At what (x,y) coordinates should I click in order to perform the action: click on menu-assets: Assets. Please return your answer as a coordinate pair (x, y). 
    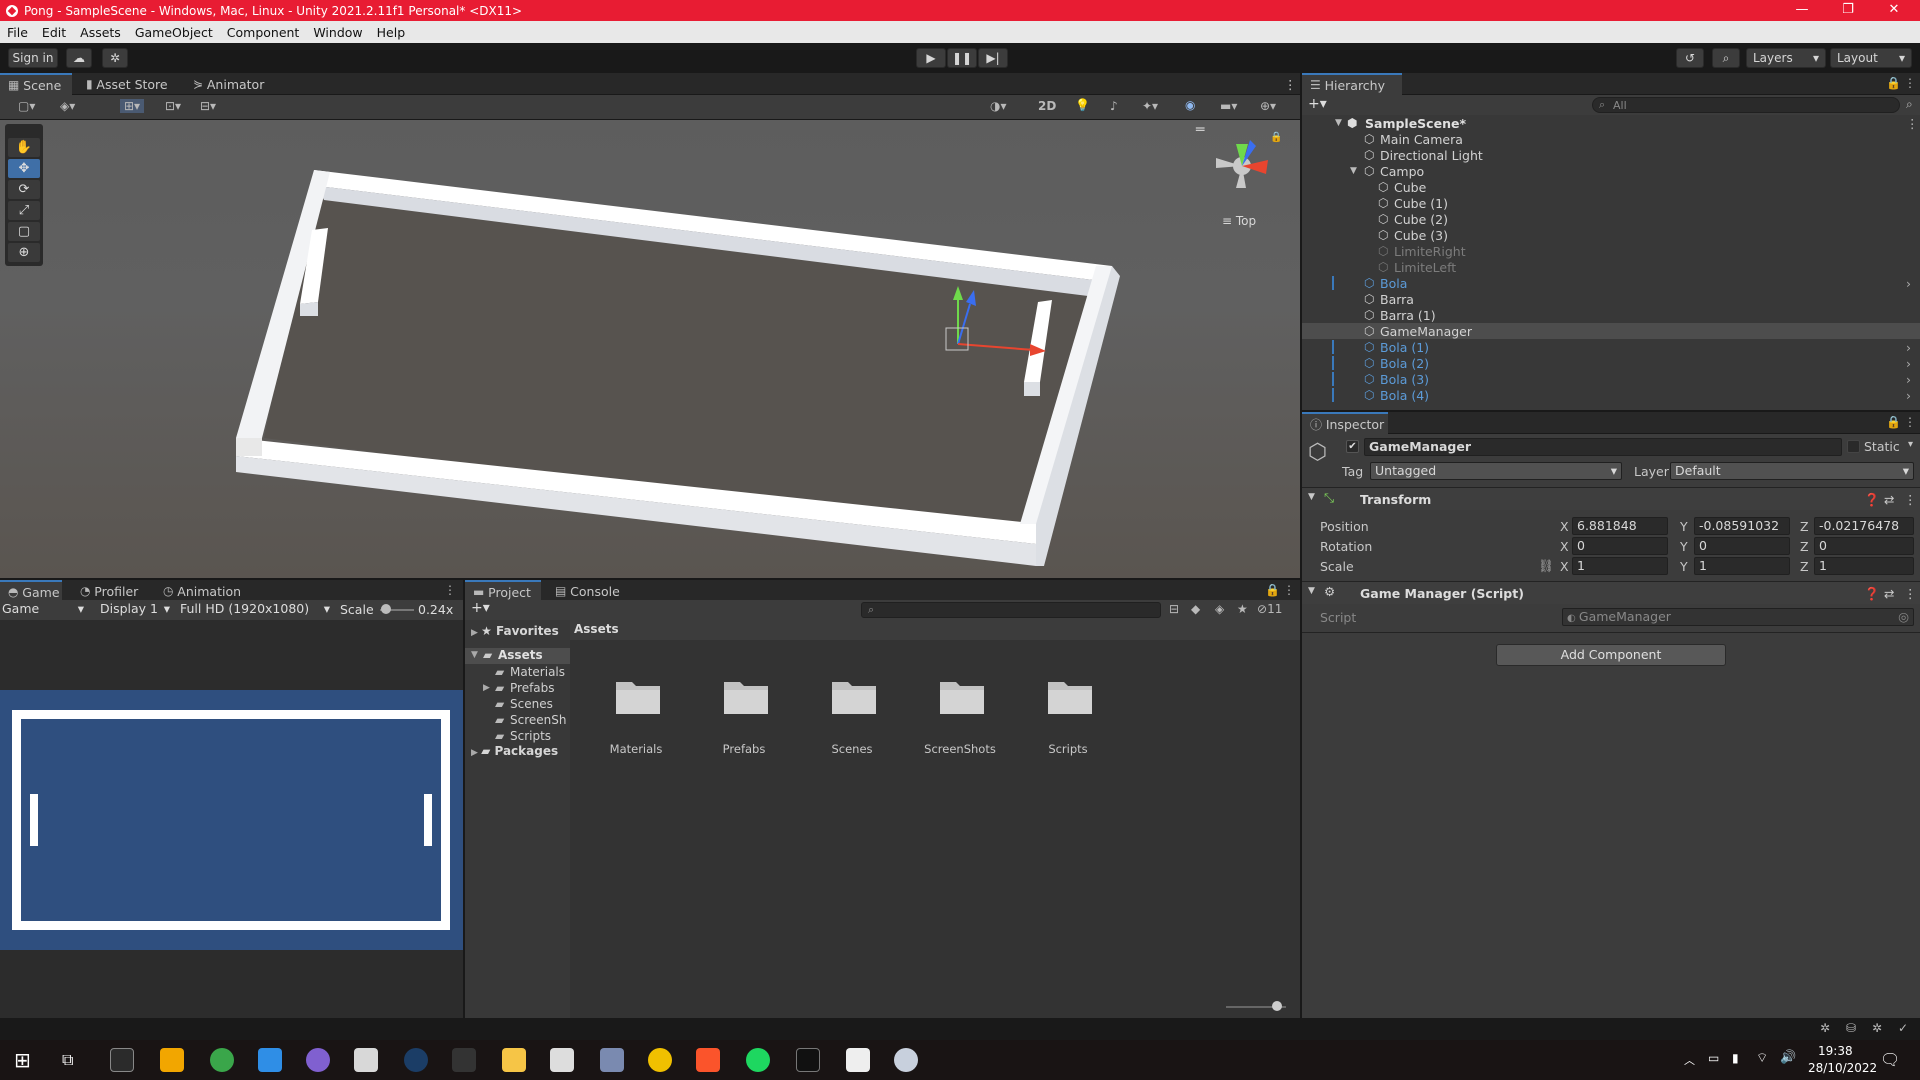
    Looking at the image, I should click on (100, 32).